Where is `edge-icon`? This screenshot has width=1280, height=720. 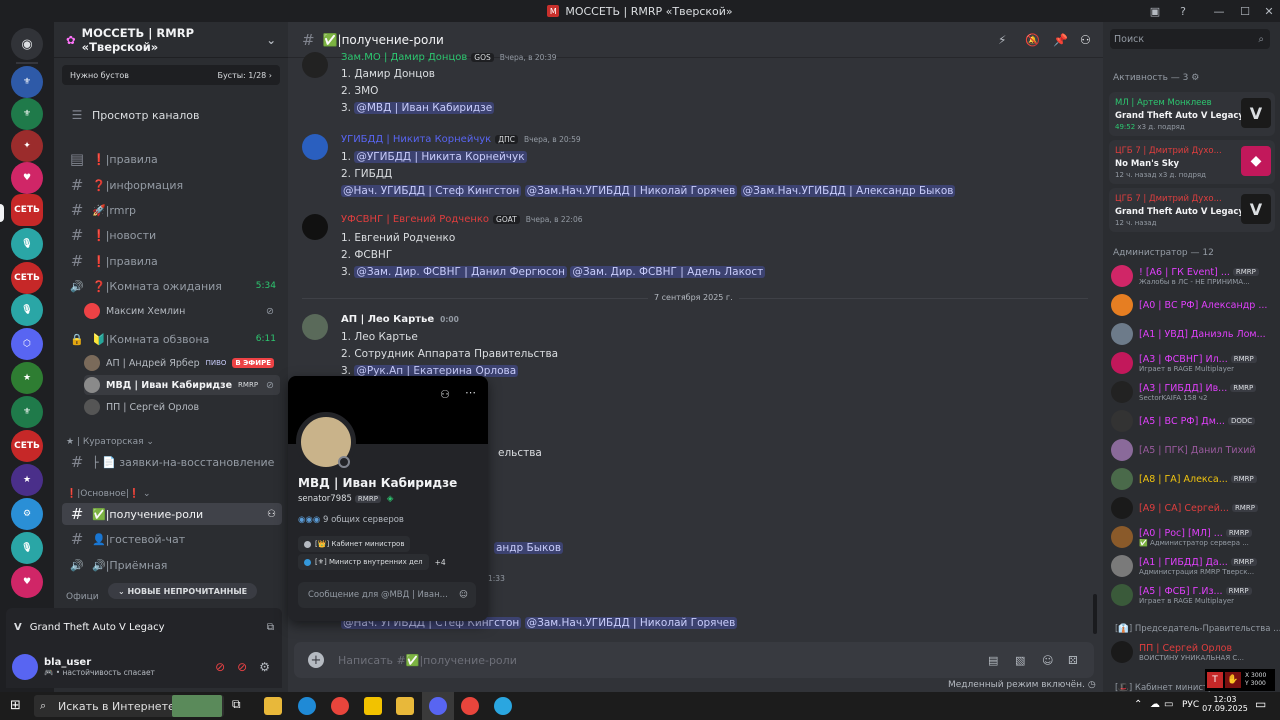 edge-icon is located at coordinates (307, 706).